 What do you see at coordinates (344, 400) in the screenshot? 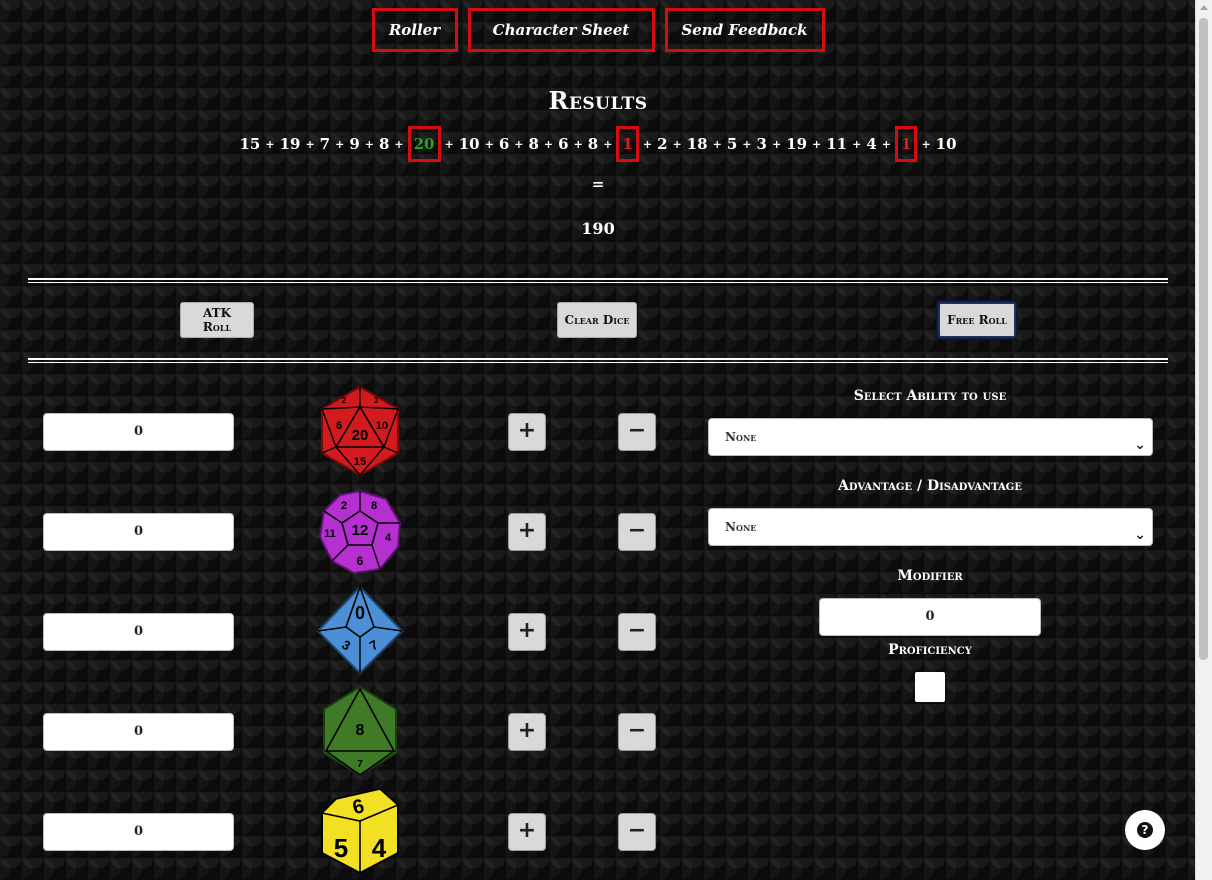
I see `d20-face-topleft: 2` at bounding box center [344, 400].